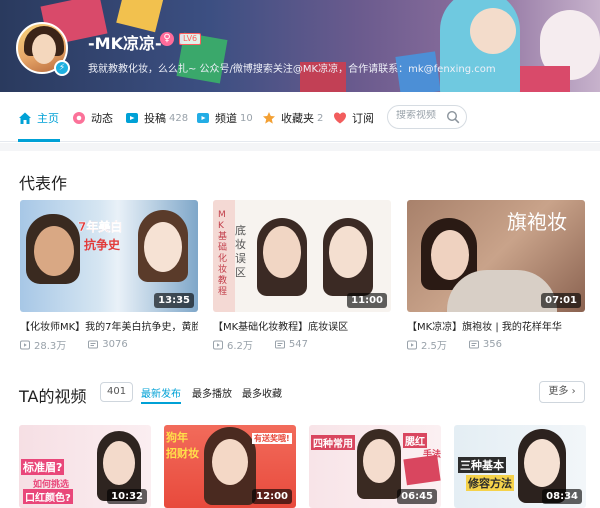  I want to click on tab-upload: 投稿 428, so click(156, 118).